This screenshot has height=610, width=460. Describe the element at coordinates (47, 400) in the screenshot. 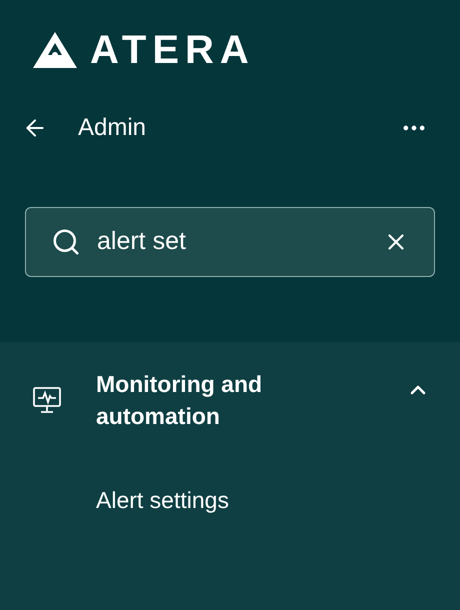

I see `monitor-icon` at that location.